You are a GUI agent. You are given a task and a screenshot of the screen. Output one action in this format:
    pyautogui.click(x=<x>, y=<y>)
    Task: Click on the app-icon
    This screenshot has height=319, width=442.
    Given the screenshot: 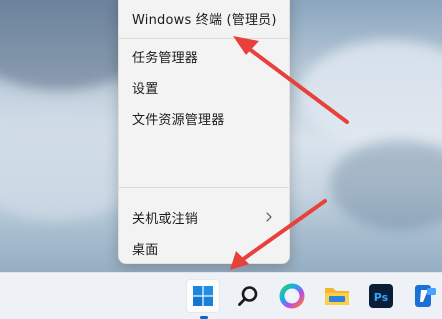 What is the action you would take?
    pyautogui.click(x=425, y=296)
    